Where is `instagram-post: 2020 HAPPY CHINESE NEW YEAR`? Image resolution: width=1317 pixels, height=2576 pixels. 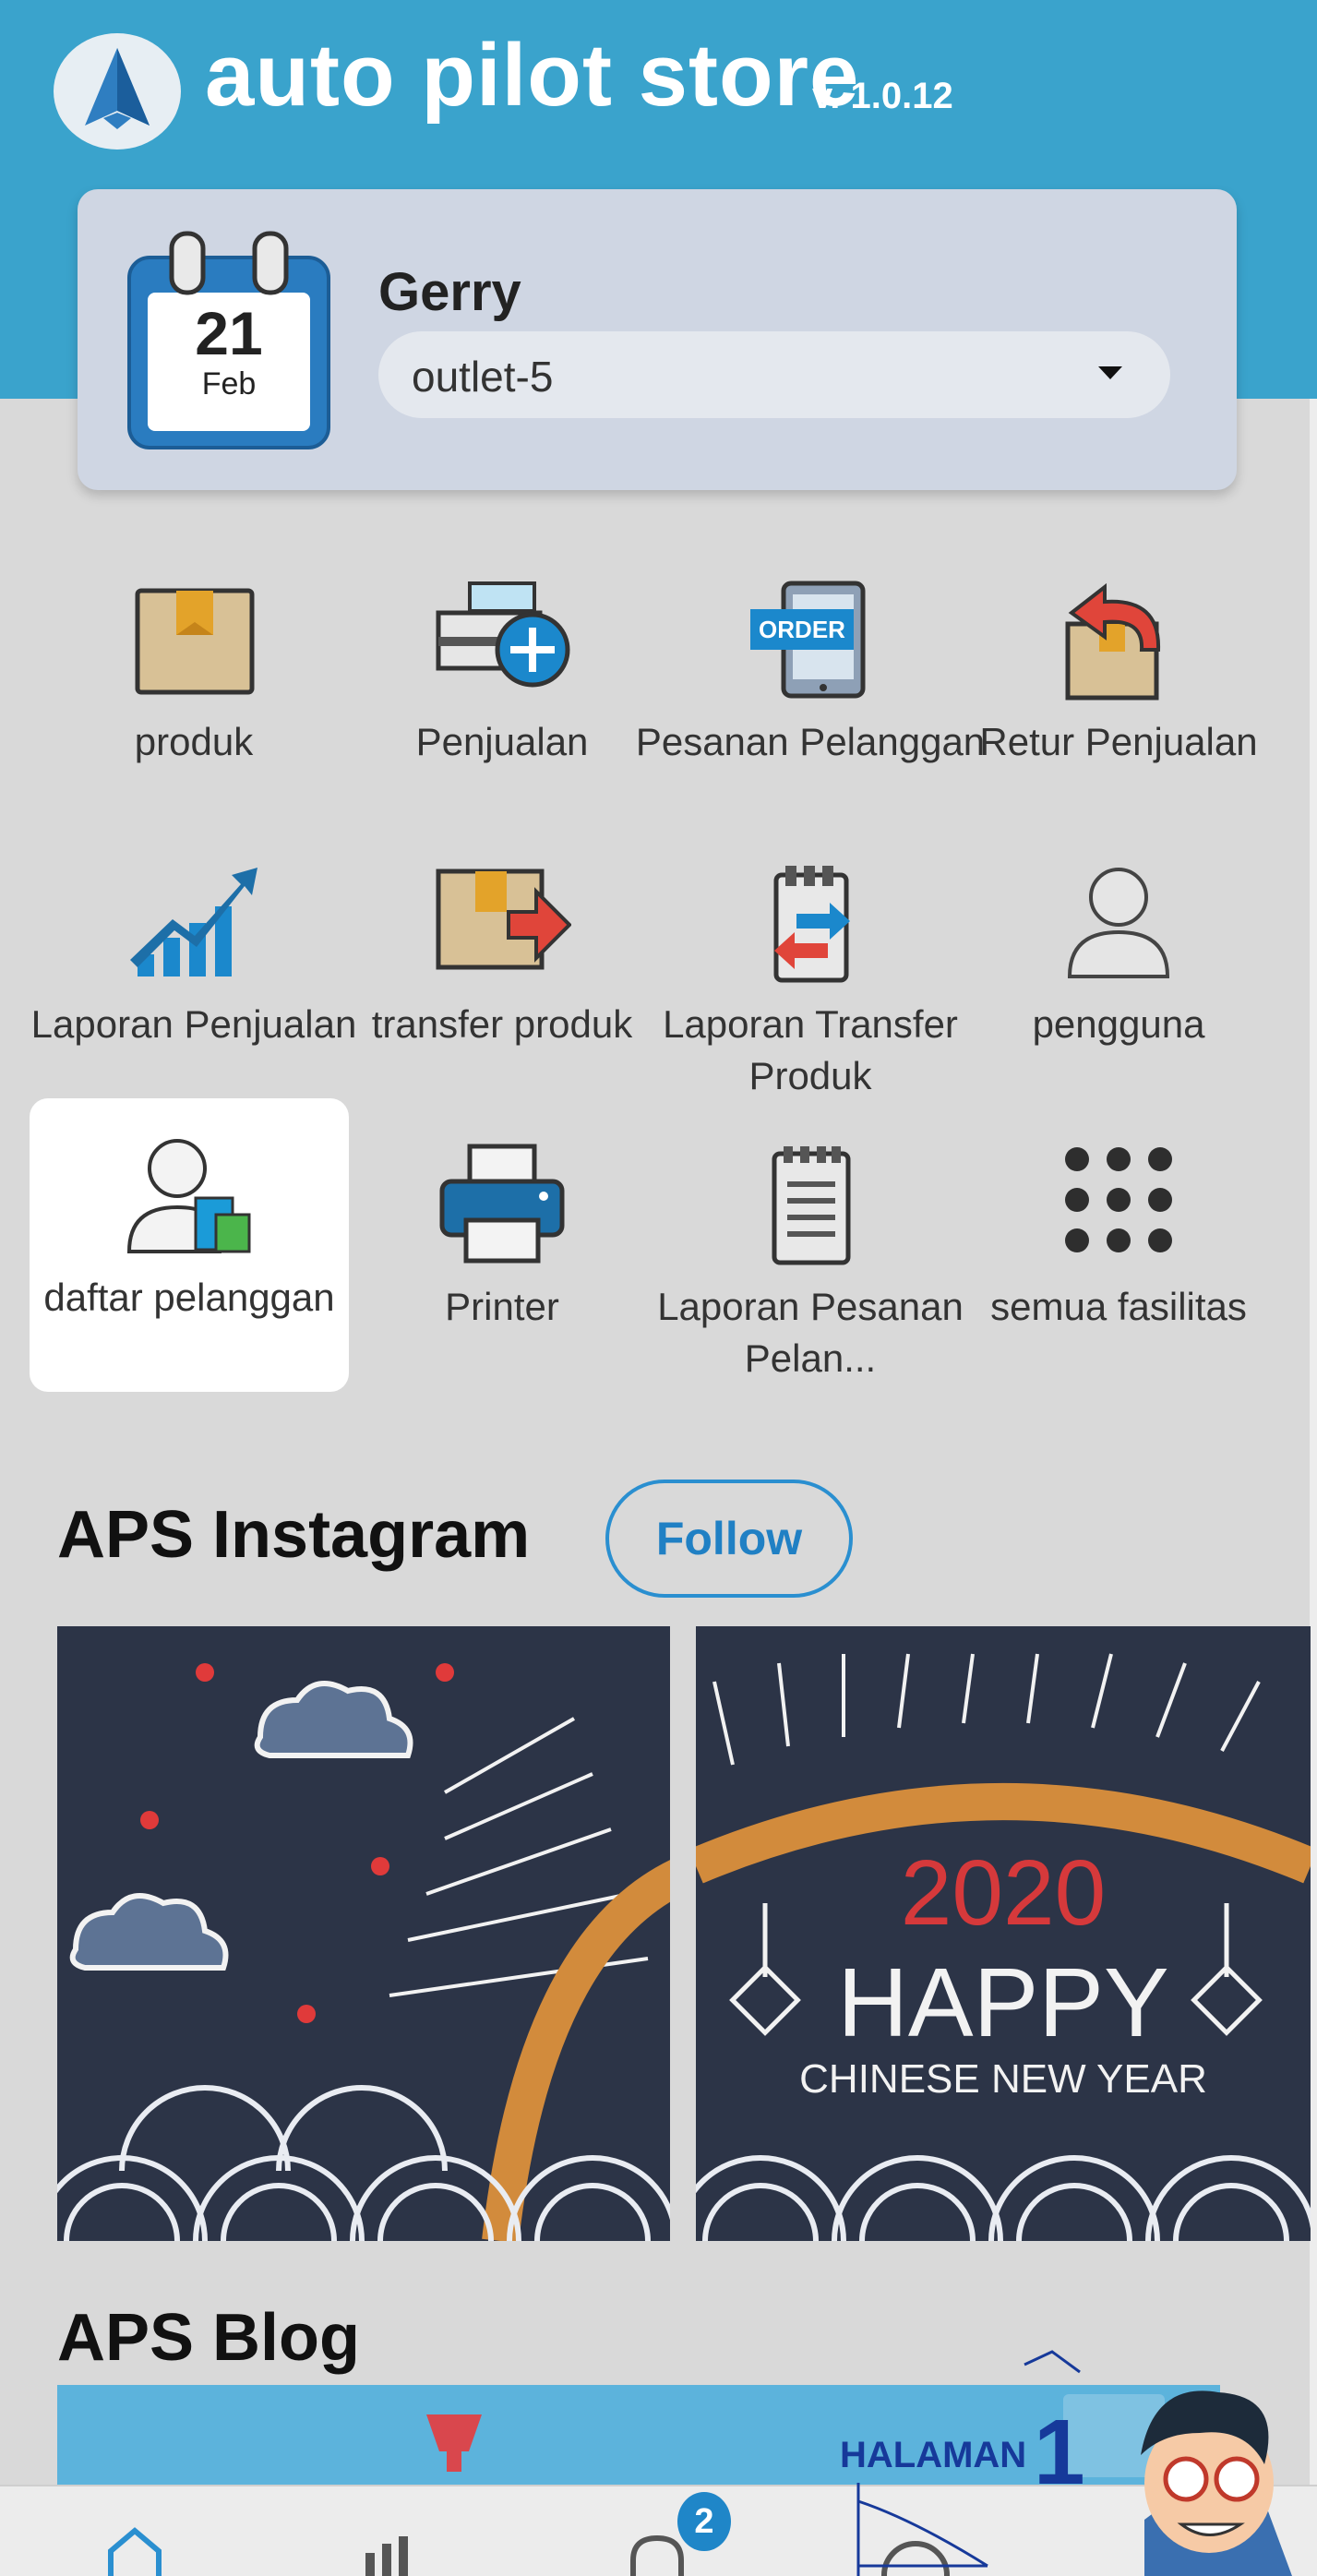
instagram-post: 2020 HAPPY CHINESE NEW YEAR is located at coordinates (1003, 1934).